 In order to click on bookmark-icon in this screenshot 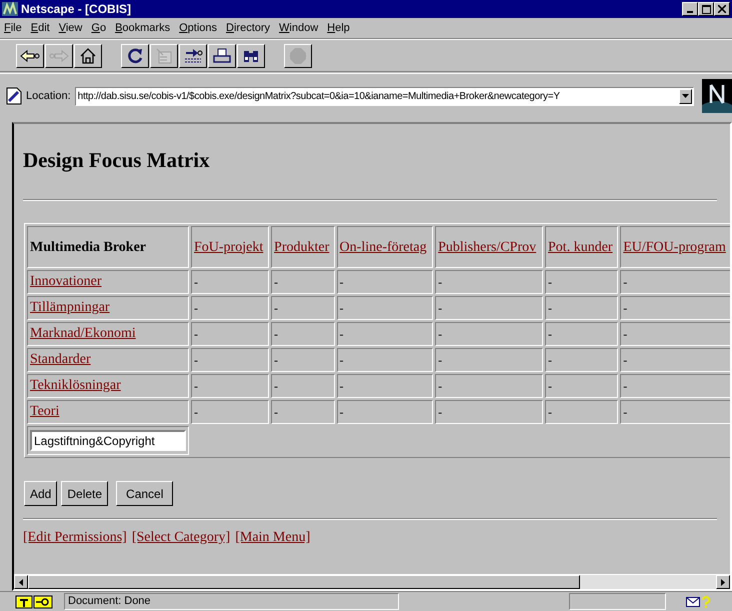, I will do `click(14, 96)`.